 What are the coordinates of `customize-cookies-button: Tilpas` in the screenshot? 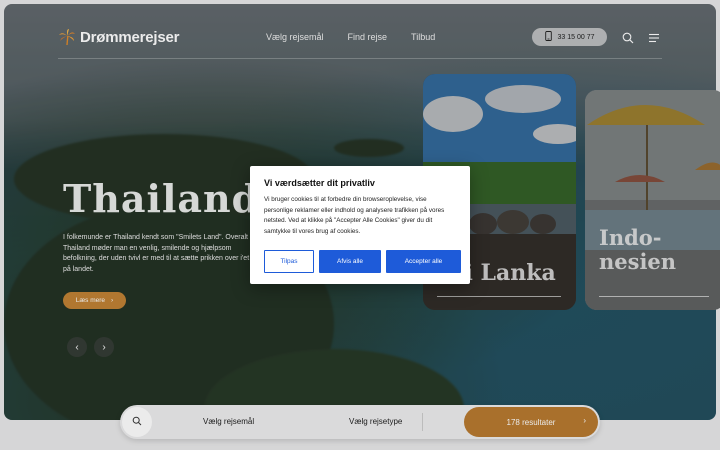 It's located at (289, 261).